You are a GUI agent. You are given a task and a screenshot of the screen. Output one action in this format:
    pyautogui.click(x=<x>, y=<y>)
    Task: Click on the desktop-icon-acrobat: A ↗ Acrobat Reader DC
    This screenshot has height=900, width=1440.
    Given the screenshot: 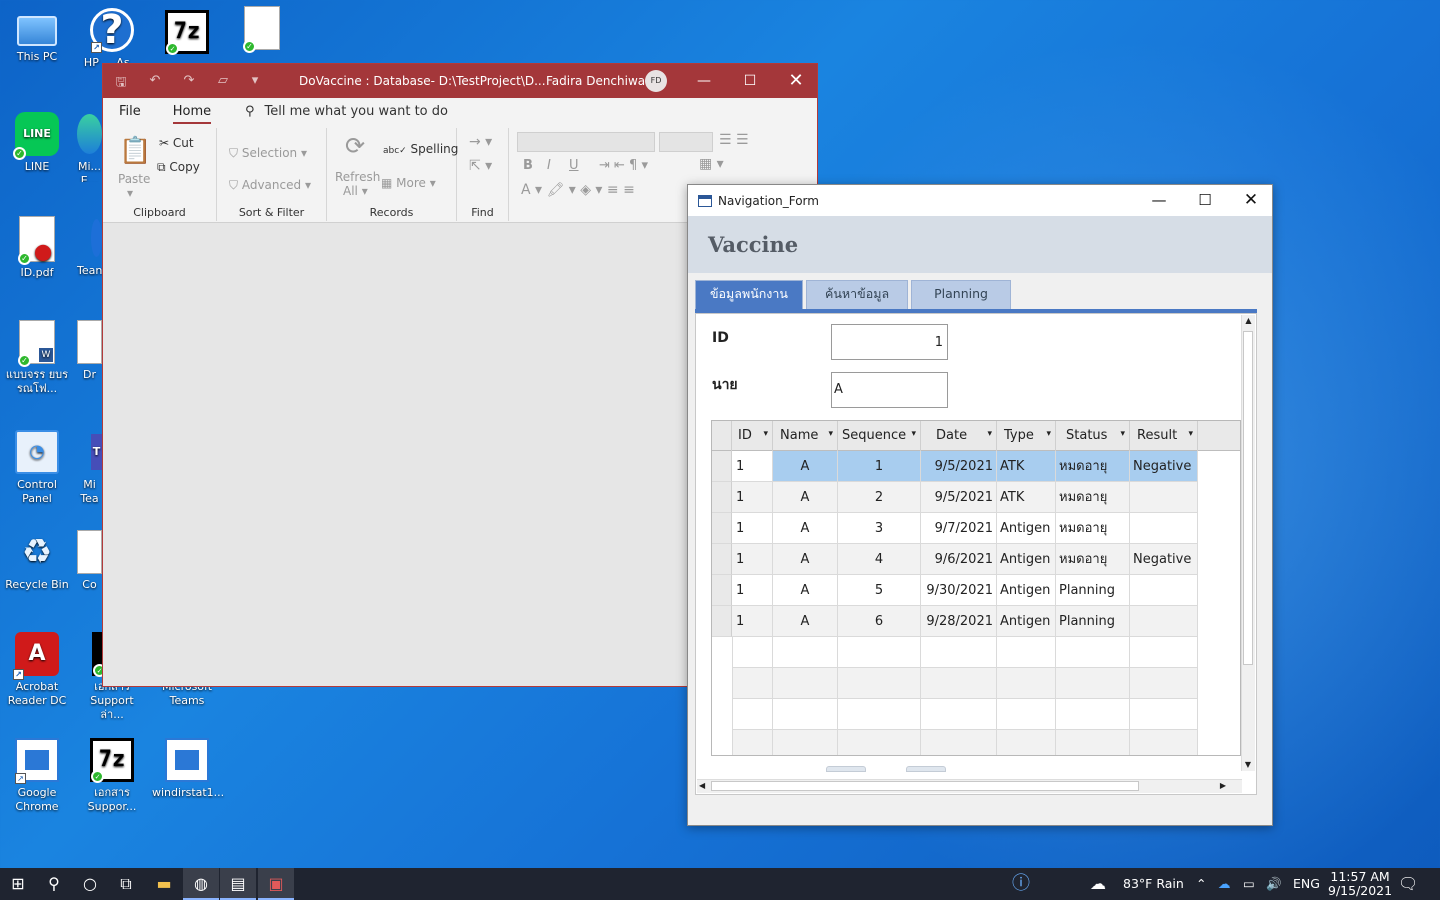 What is the action you would take?
    pyautogui.click(x=37, y=670)
    